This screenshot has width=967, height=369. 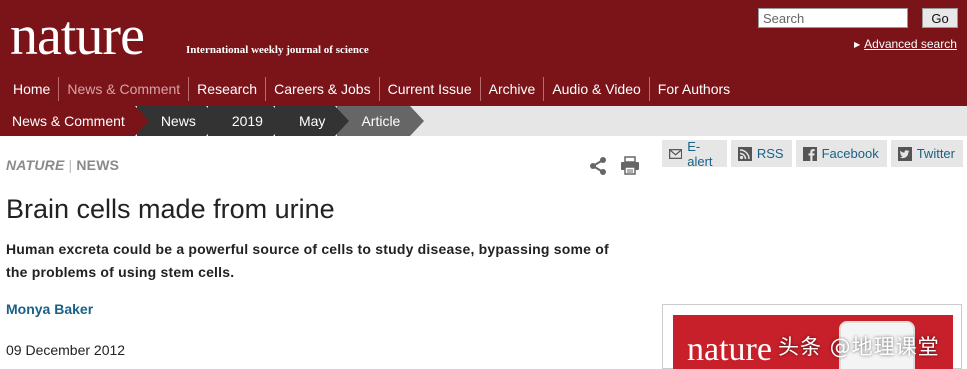 What do you see at coordinates (430, 89) in the screenshot?
I see `nav-current-issue: Current Issue` at bounding box center [430, 89].